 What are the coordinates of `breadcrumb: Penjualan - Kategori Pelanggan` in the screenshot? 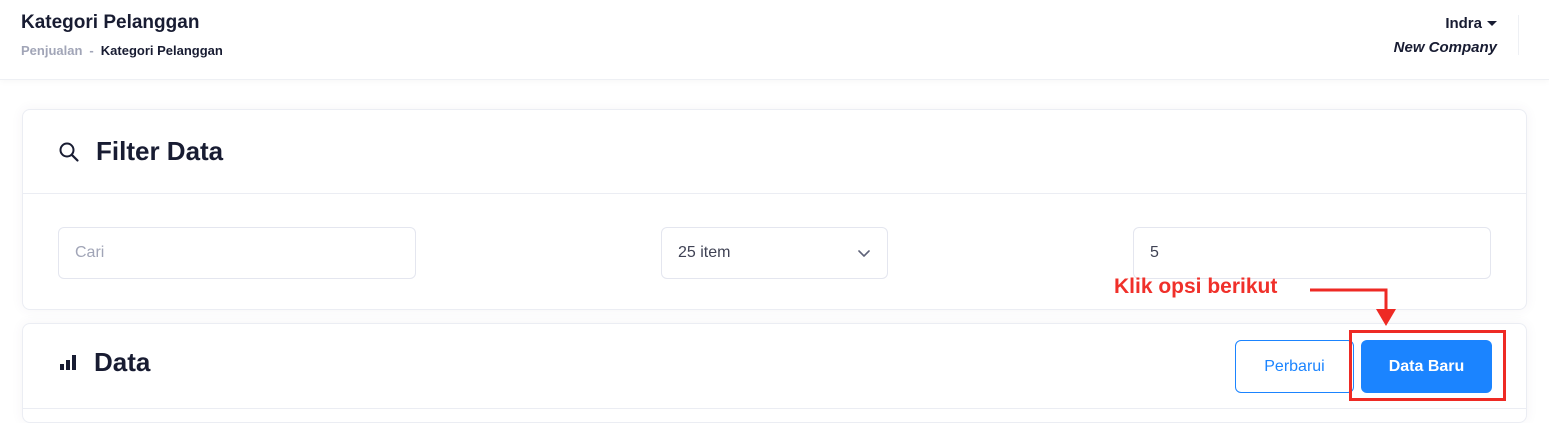 It's located at (122, 50).